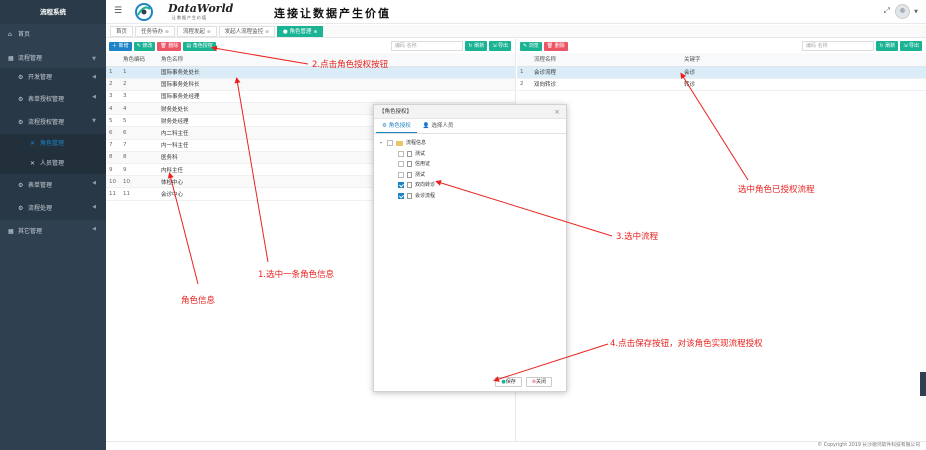 The image size is (926, 450). What do you see at coordinates (887, 11) in the screenshot?
I see `fullscreen-icon: ⤢` at bounding box center [887, 11].